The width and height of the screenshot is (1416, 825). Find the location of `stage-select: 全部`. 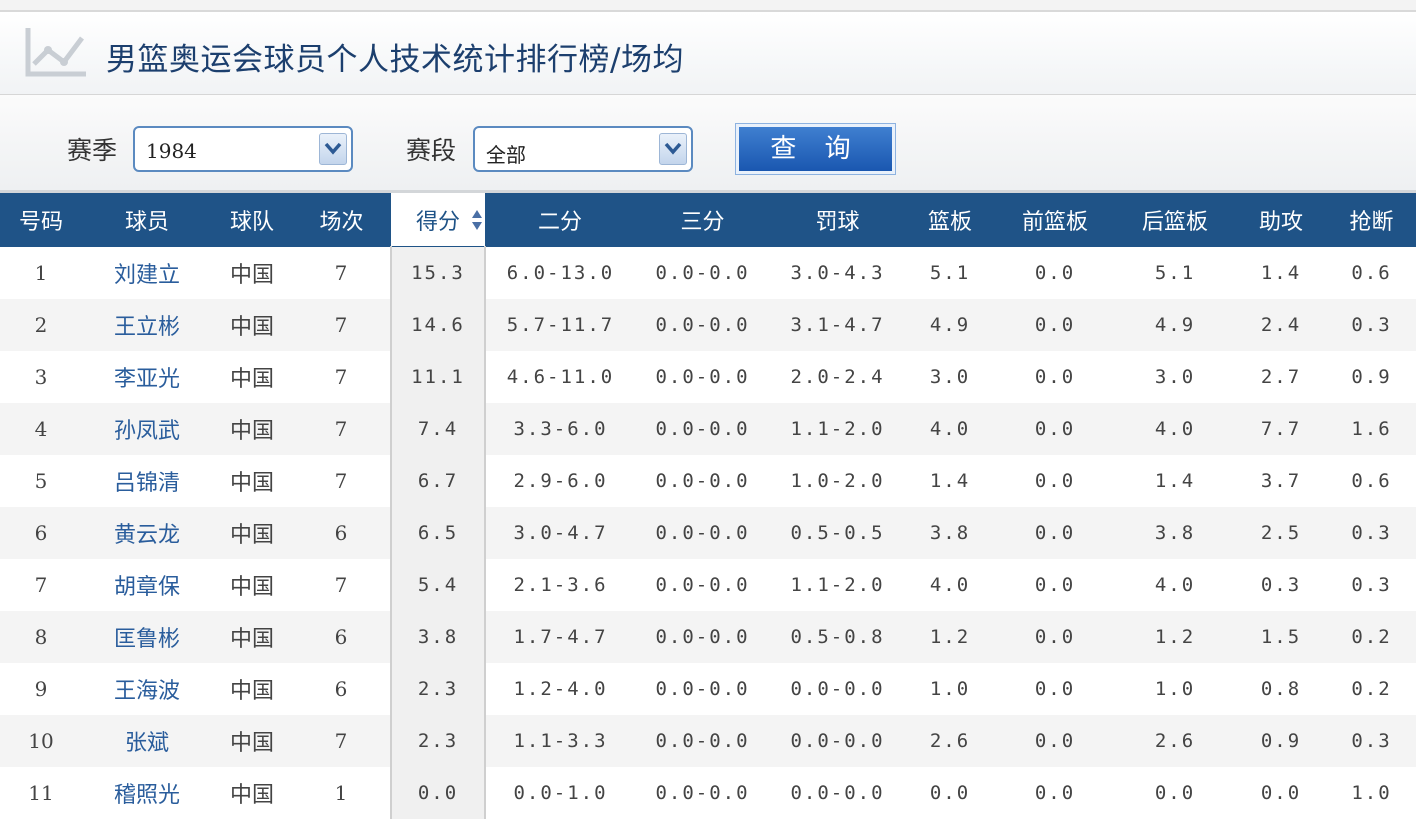

stage-select: 全部 is located at coordinates (583, 149).